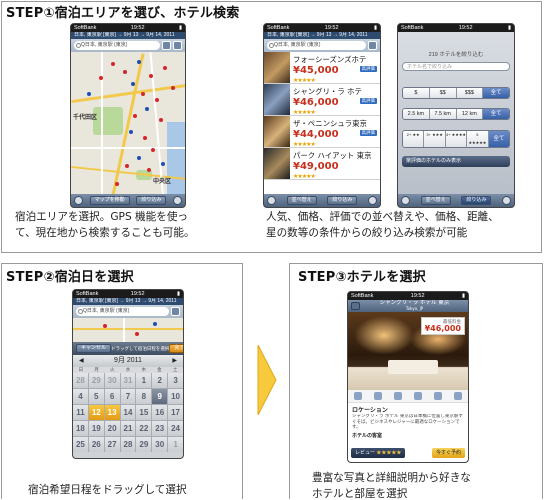 The width and height of the screenshot is (544, 500). What do you see at coordinates (456, 139) in the screenshot?
I see `star-option: 4+ ★★★★` at bounding box center [456, 139].